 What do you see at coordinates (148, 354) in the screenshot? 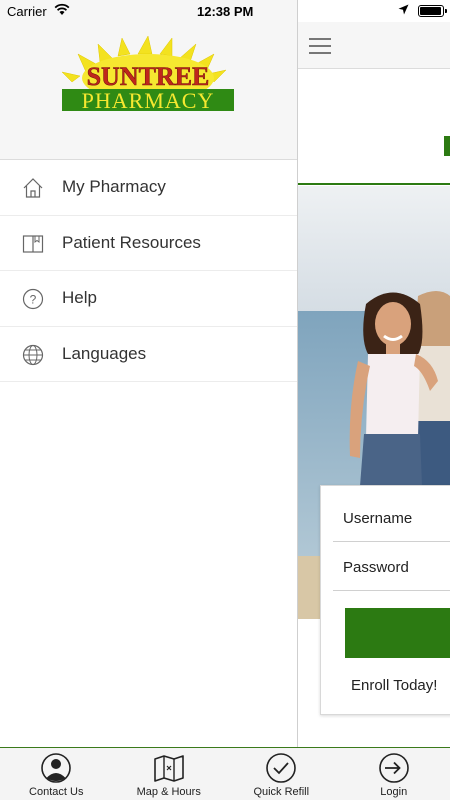
I see `menu-item-languages: Languages` at bounding box center [148, 354].